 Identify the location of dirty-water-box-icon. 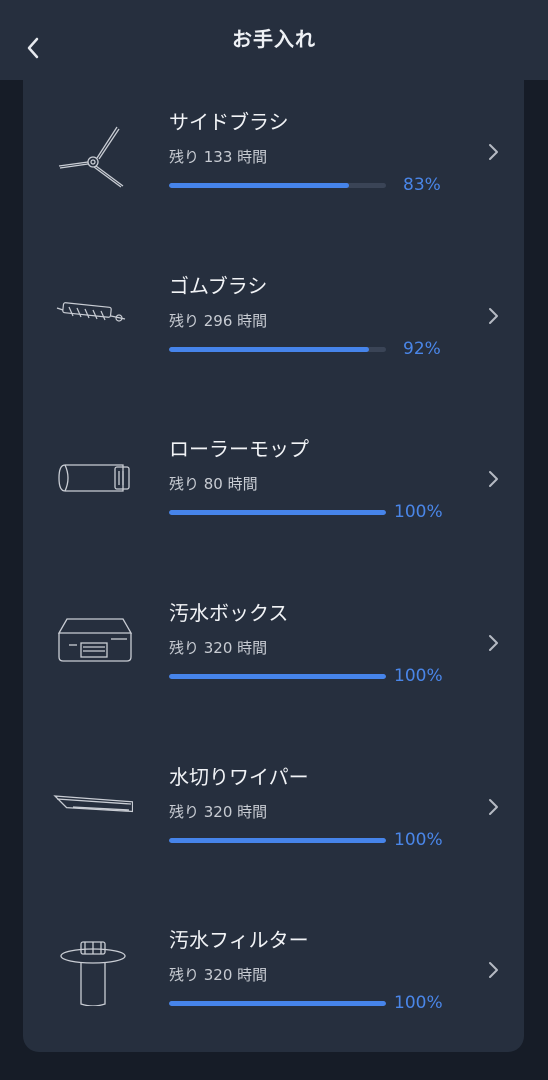
(93, 639).